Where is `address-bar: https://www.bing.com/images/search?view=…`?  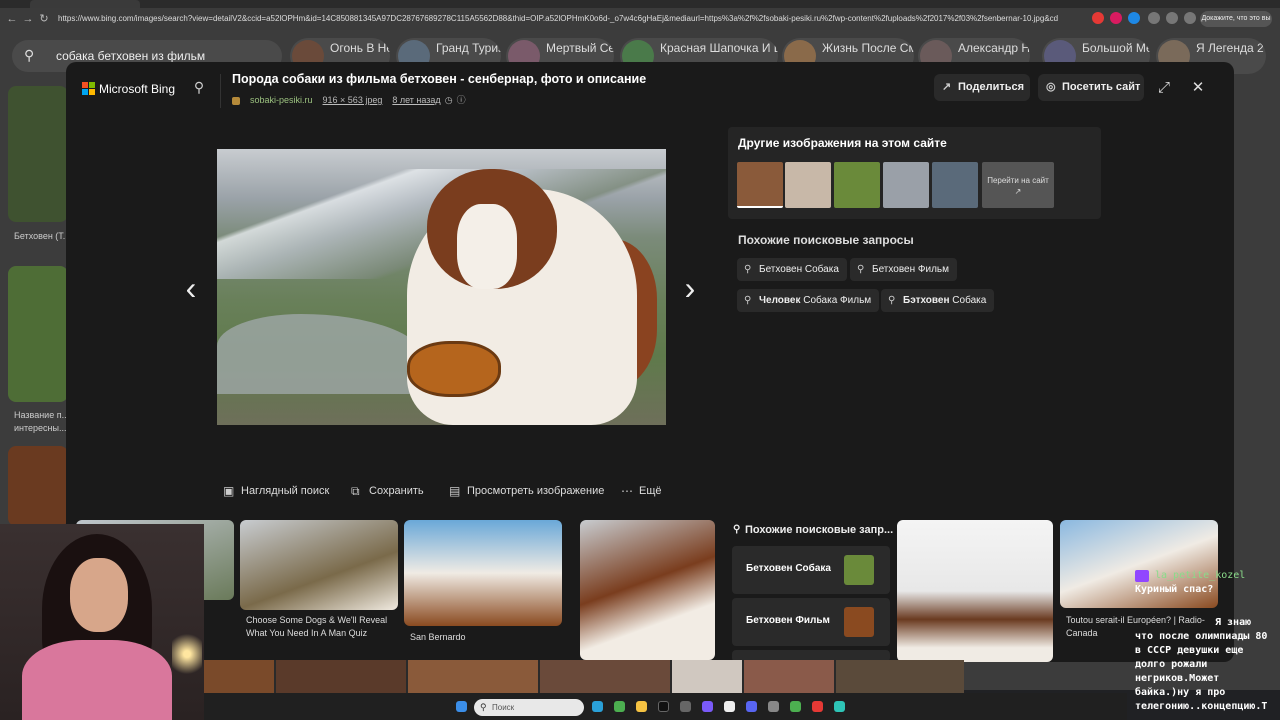
address-bar: https://www.bing.com/images/search?view=… is located at coordinates (558, 19).